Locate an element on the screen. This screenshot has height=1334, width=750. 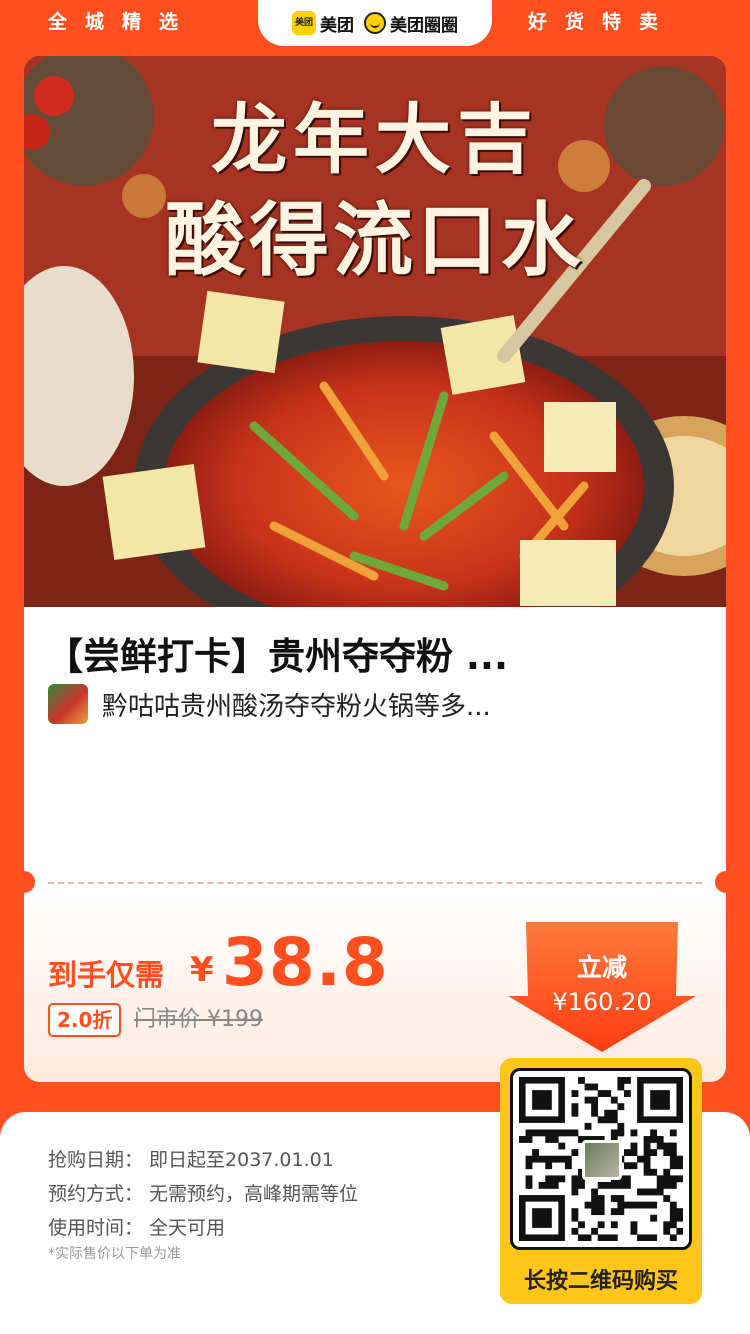
header-right-text: 好货特卖 is located at coordinates (602, 22).